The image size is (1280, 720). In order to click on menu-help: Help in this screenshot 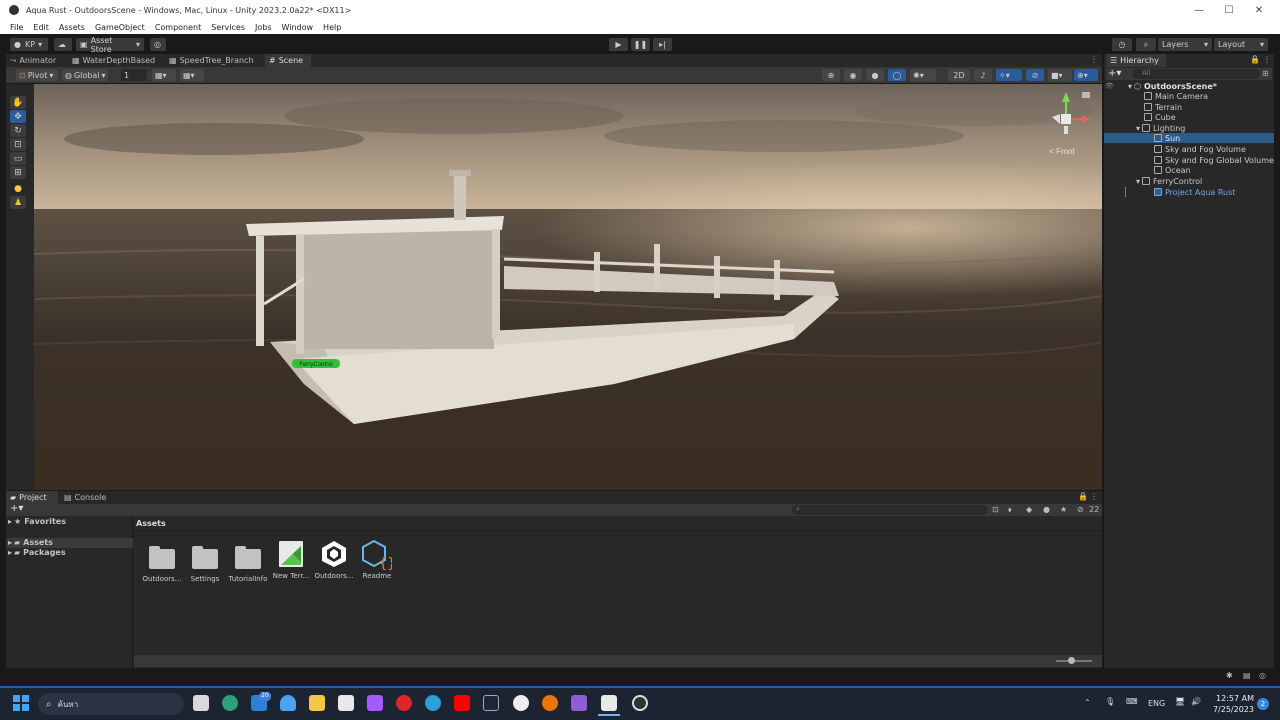, I will do `click(332, 27)`.